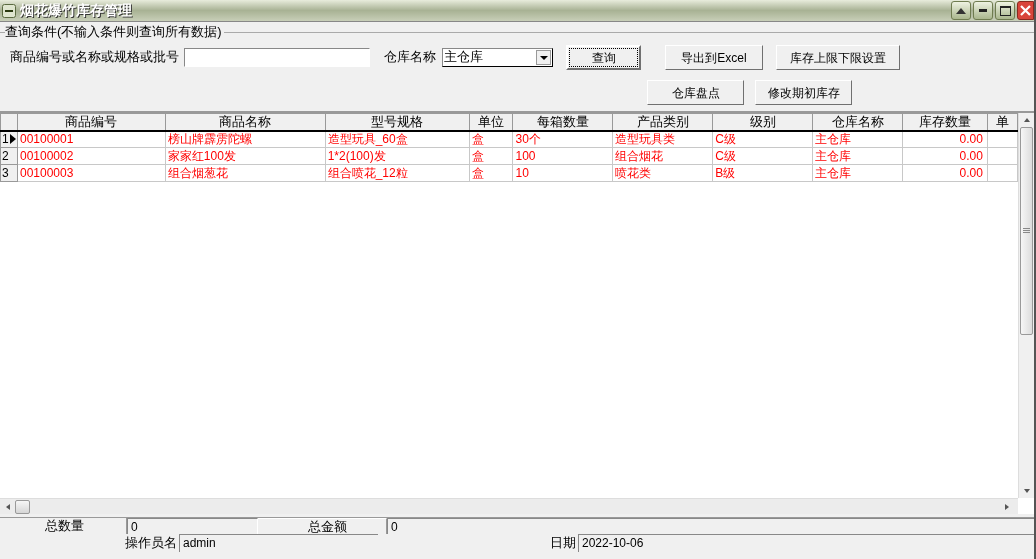 Image resolution: width=1036 pixels, height=559 pixels. Describe the element at coordinates (562, 173) in the screenshot. I see `table-cell: 10` at that location.